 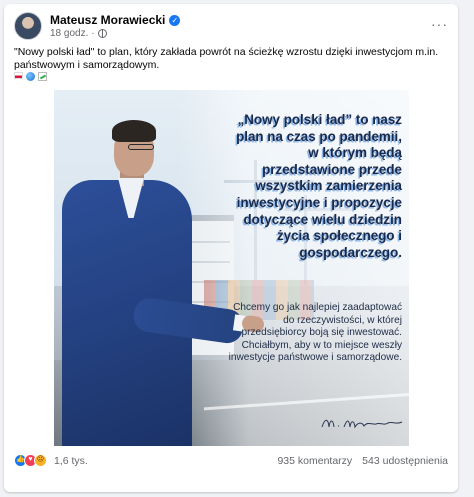 I want to click on author-row: Mateusz Morawiecki ✓, so click(x=115, y=20).